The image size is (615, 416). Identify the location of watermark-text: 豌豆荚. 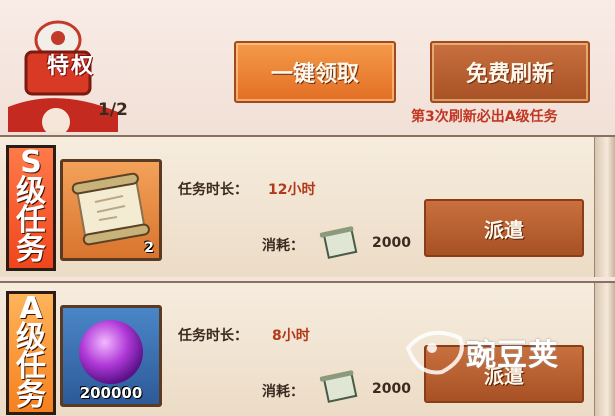
(512, 355).